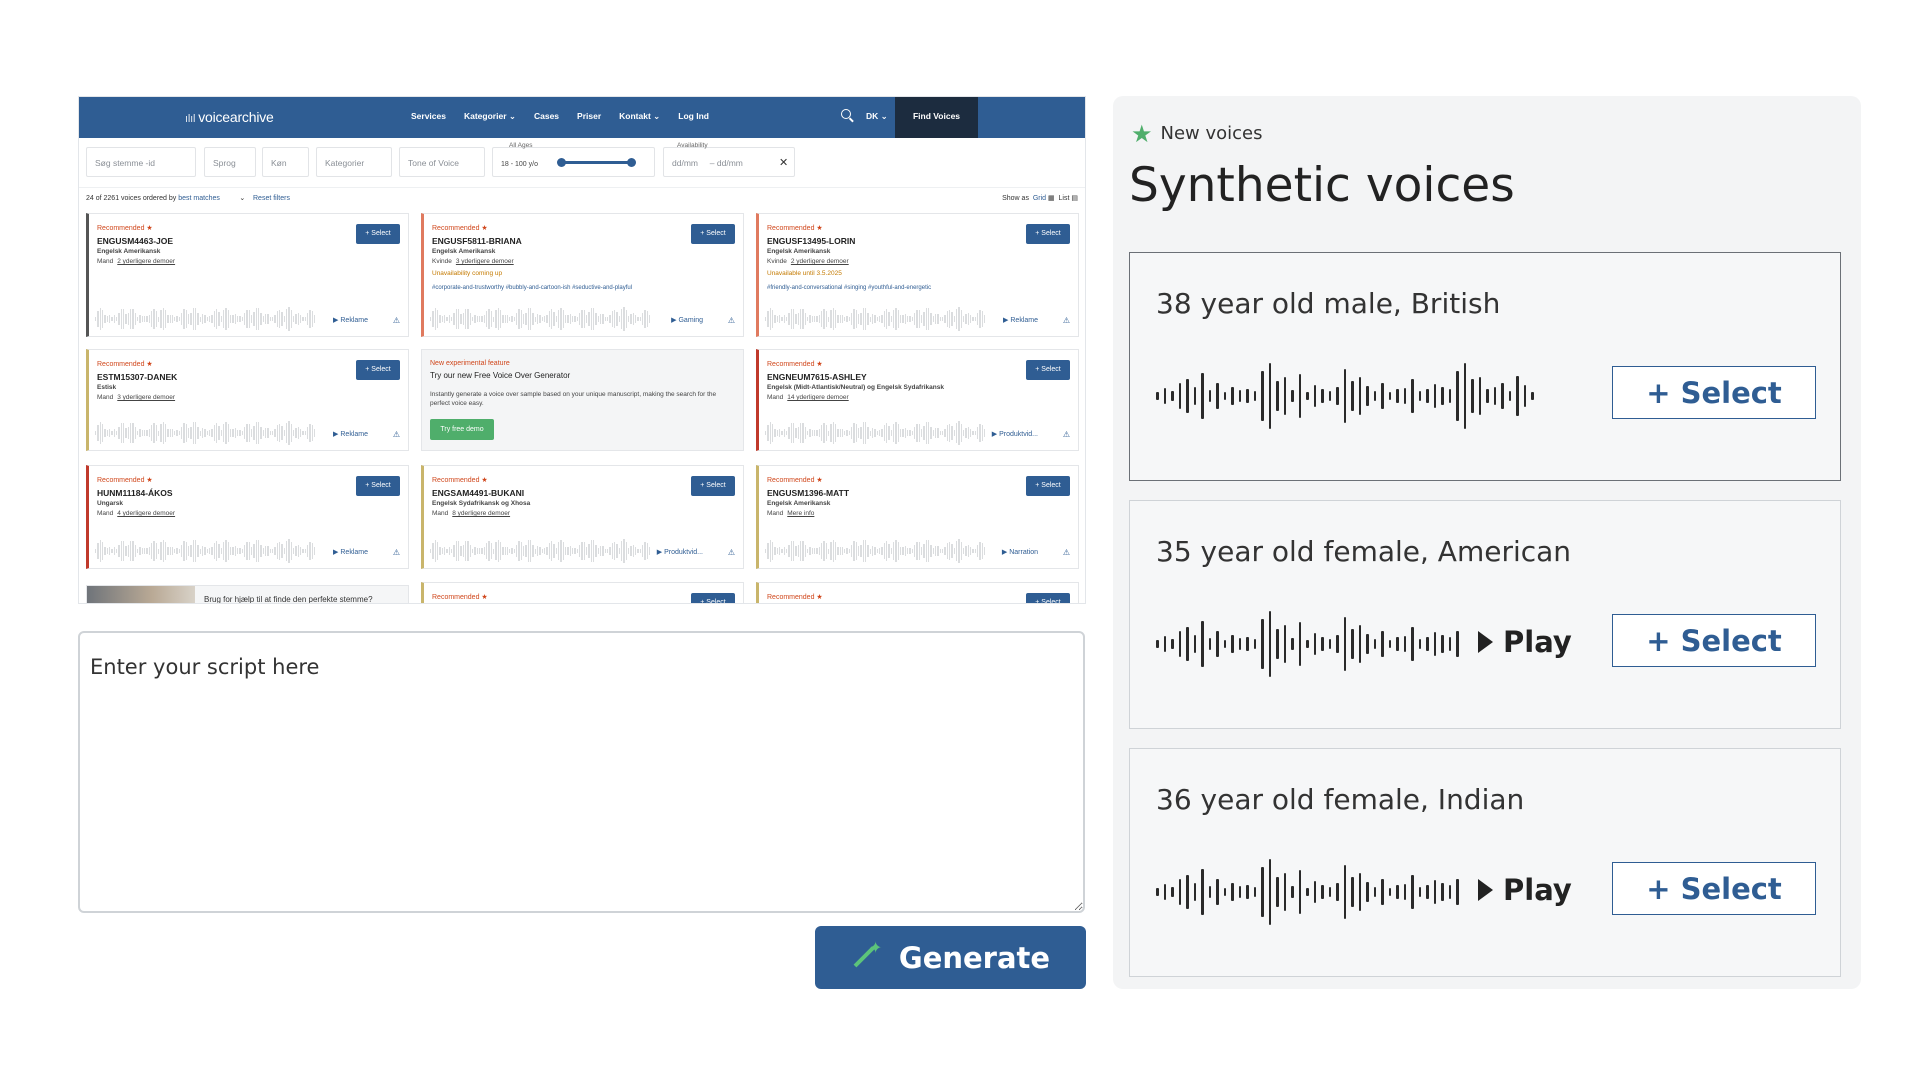 The width and height of the screenshot is (1929, 1080). What do you see at coordinates (589, 116) in the screenshot?
I see `nav-priser: Priser` at bounding box center [589, 116].